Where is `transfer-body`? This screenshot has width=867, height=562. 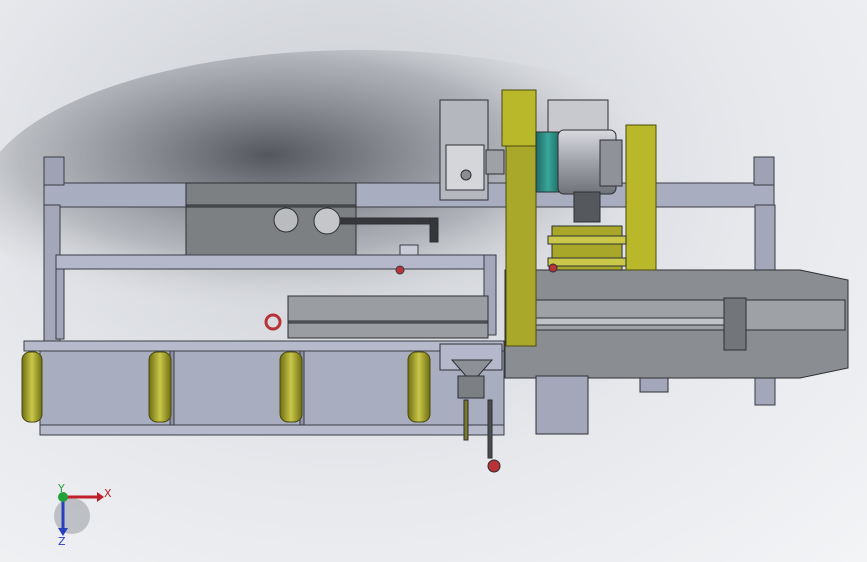 transfer-body is located at coordinates (676, 331).